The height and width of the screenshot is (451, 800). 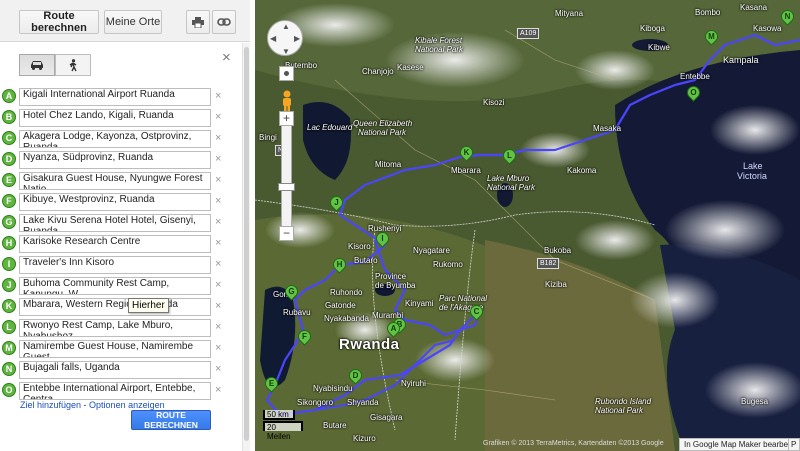 I want to click on map-label: Kinyami, so click(x=419, y=303).